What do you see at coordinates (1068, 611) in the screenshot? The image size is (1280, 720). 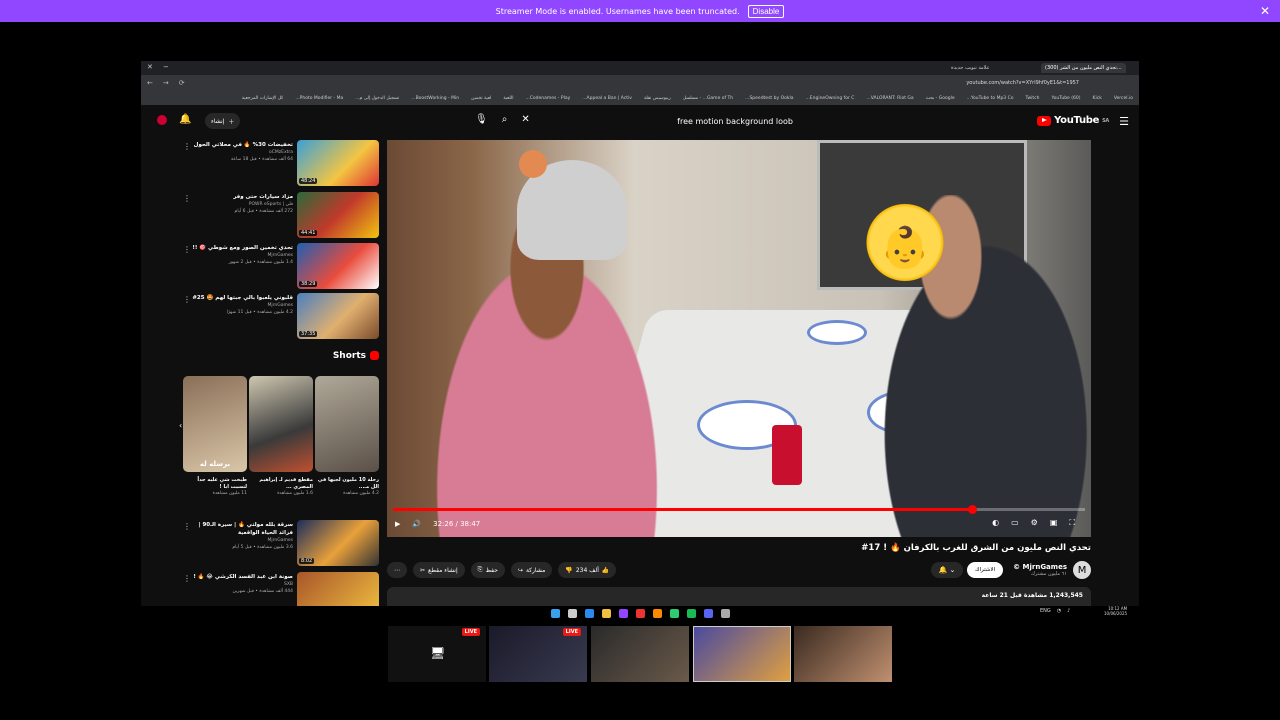 I see `volume-tray-icon: ♪` at bounding box center [1068, 611].